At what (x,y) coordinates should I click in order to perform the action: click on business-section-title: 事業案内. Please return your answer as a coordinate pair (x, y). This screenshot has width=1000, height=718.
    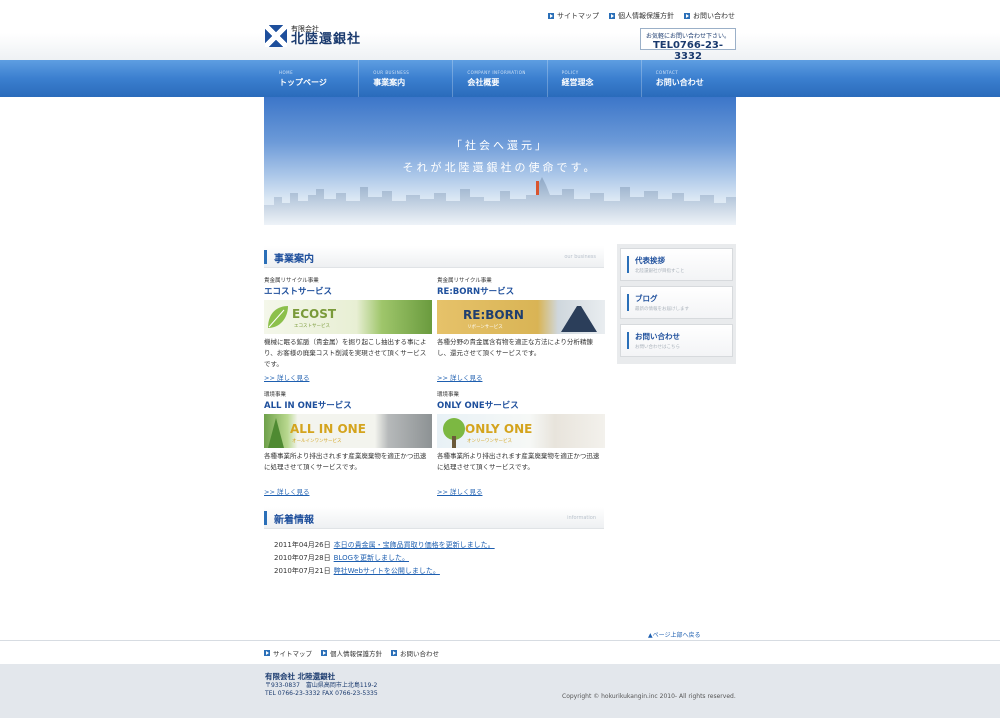
    Looking at the image, I should click on (294, 259).